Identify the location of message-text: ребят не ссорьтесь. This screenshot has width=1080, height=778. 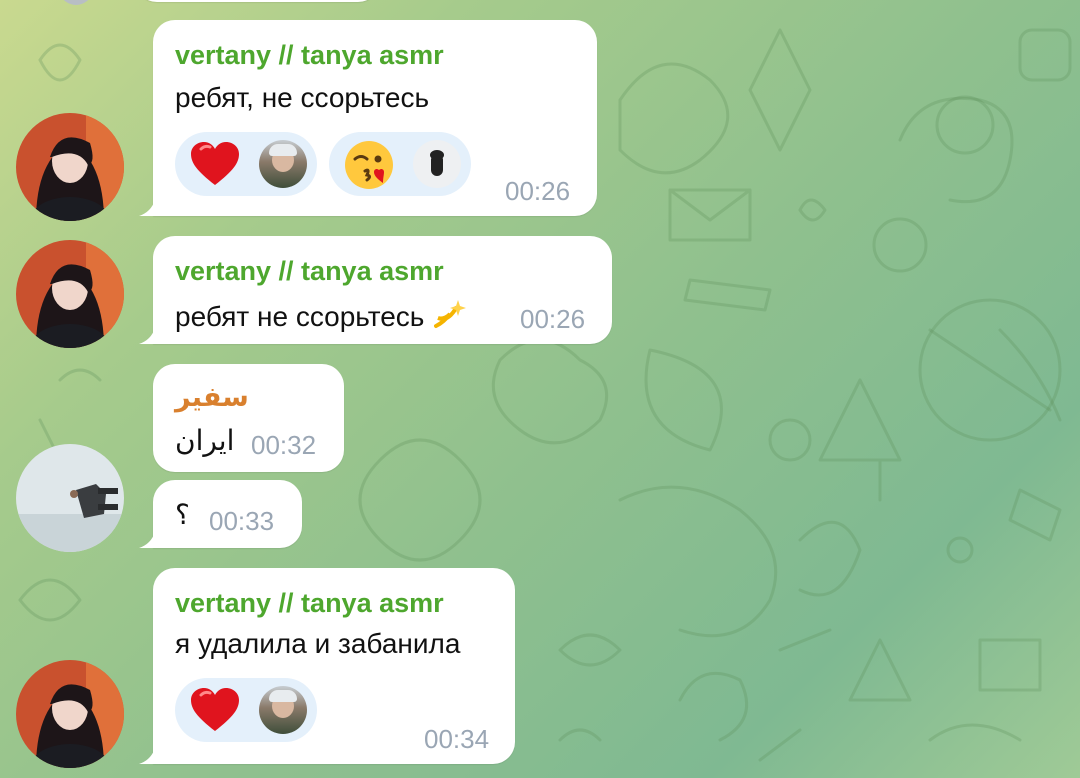
(300, 316).